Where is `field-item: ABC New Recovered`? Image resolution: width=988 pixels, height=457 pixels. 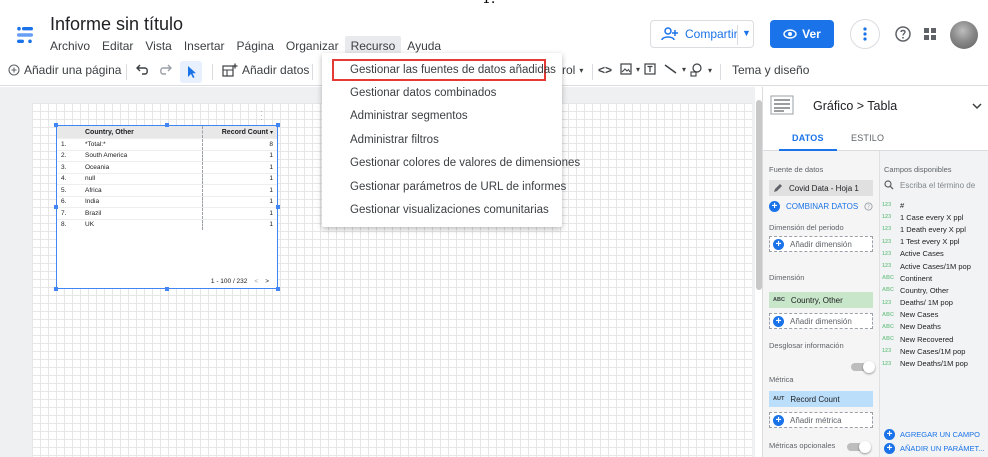 field-item: ABC New Recovered is located at coordinates (935, 339).